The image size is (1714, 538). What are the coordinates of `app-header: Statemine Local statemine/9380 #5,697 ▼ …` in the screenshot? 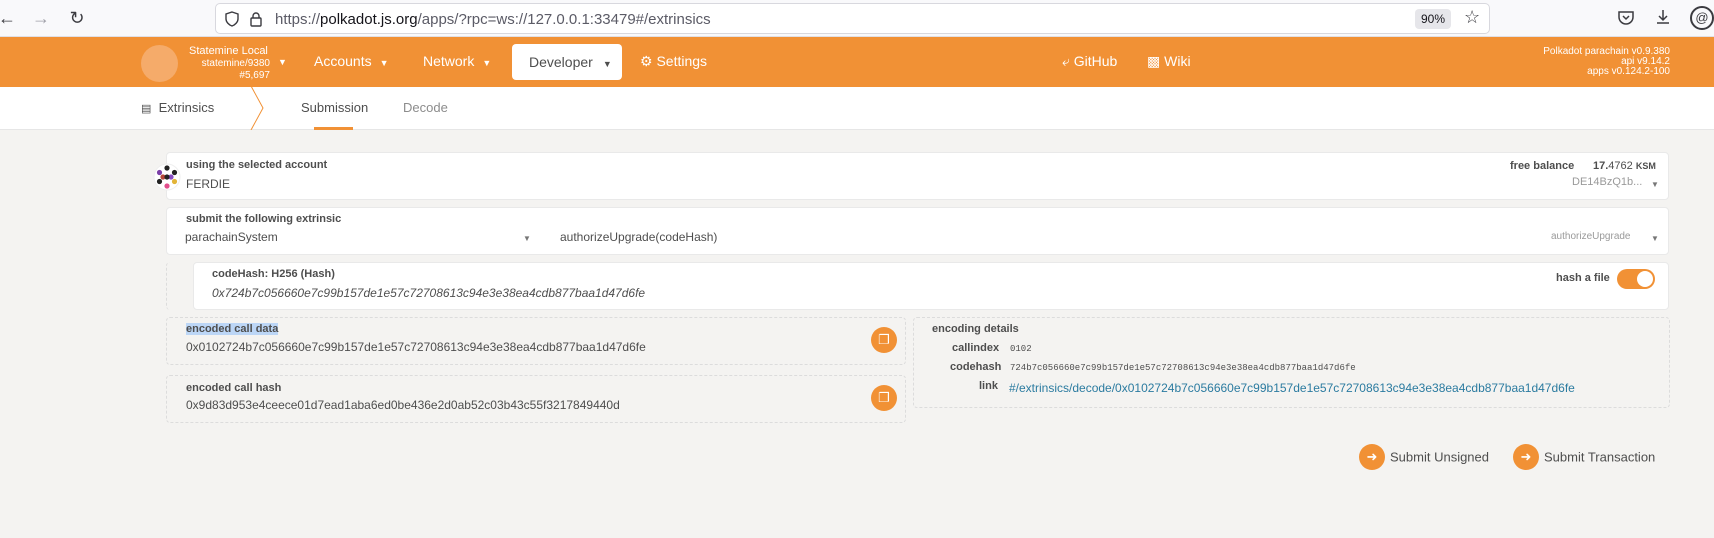 It's located at (857, 62).